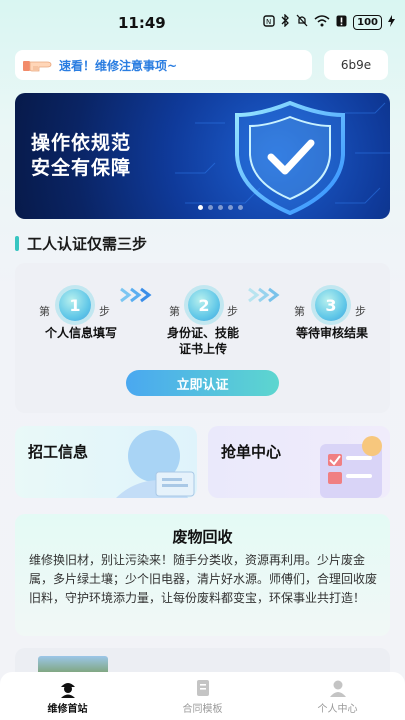 This screenshot has width=405, height=720. I want to click on recruitment-illustration-icon, so click(155, 464).